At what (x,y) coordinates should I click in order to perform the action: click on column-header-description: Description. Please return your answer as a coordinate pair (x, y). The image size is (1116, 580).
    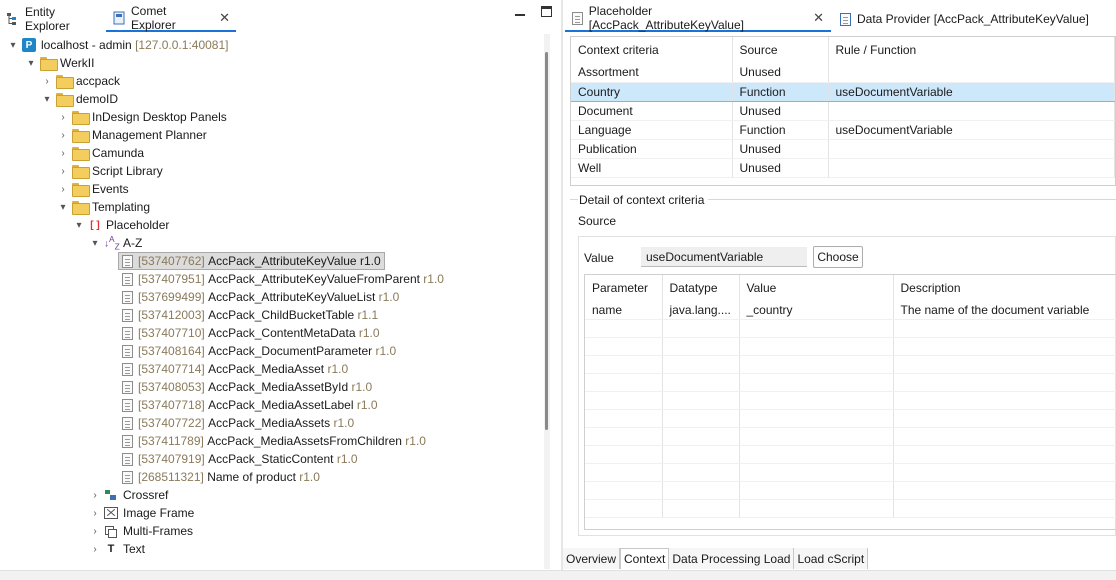
    Looking at the image, I should click on (1004, 288).